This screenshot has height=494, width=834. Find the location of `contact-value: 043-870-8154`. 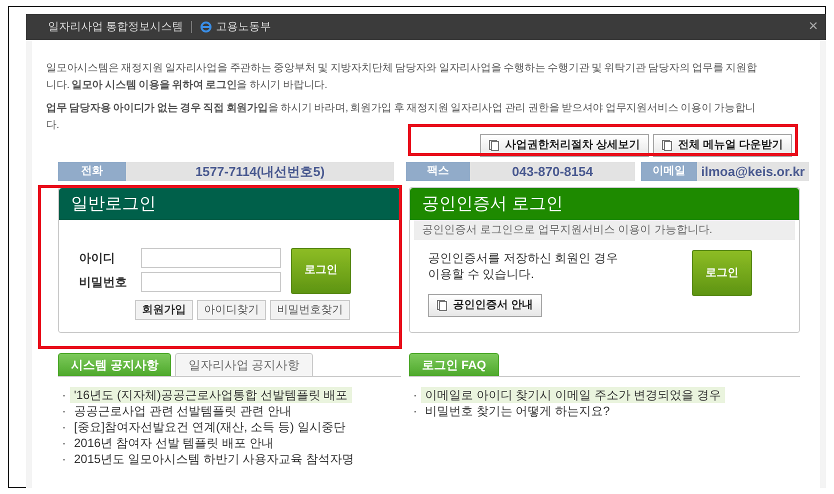

contact-value: 043-870-8154 is located at coordinates (552, 171).